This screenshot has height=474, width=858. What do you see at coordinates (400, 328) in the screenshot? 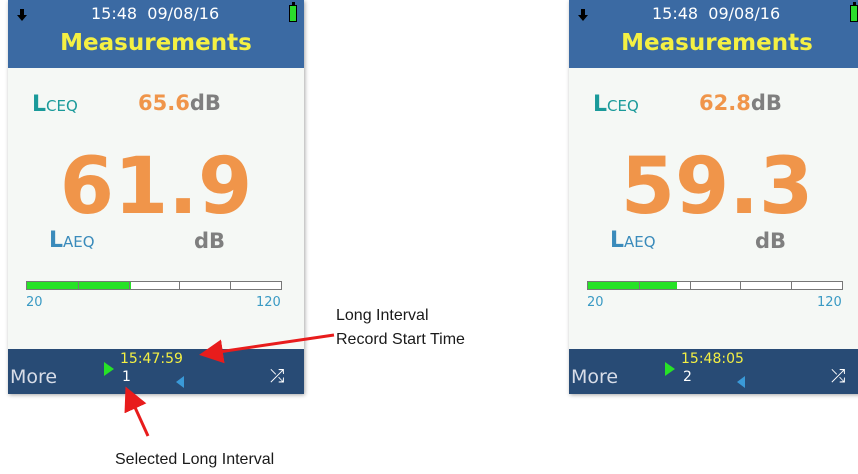
I see `annotation-record-start: Long Interval Record Start Time` at bounding box center [400, 328].